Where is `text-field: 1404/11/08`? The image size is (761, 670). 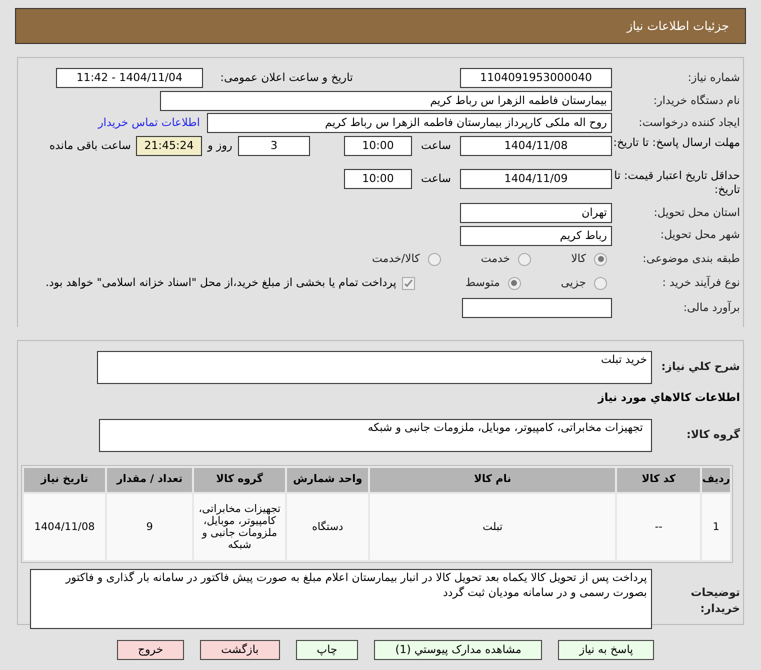 text-field: 1404/11/08 is located at coordinates (536, 146).